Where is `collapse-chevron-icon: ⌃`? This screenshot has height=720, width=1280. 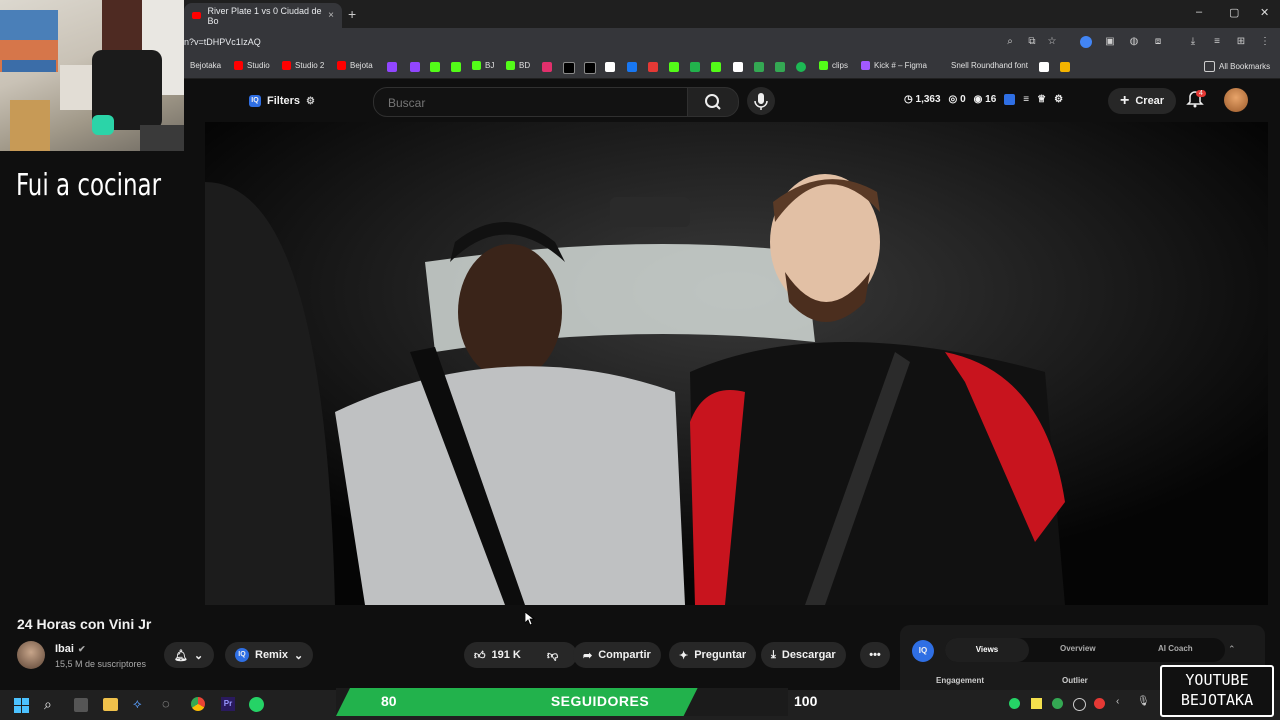 collapse-chevron-icon: ⌃ is located at coordinates (1232, 649).